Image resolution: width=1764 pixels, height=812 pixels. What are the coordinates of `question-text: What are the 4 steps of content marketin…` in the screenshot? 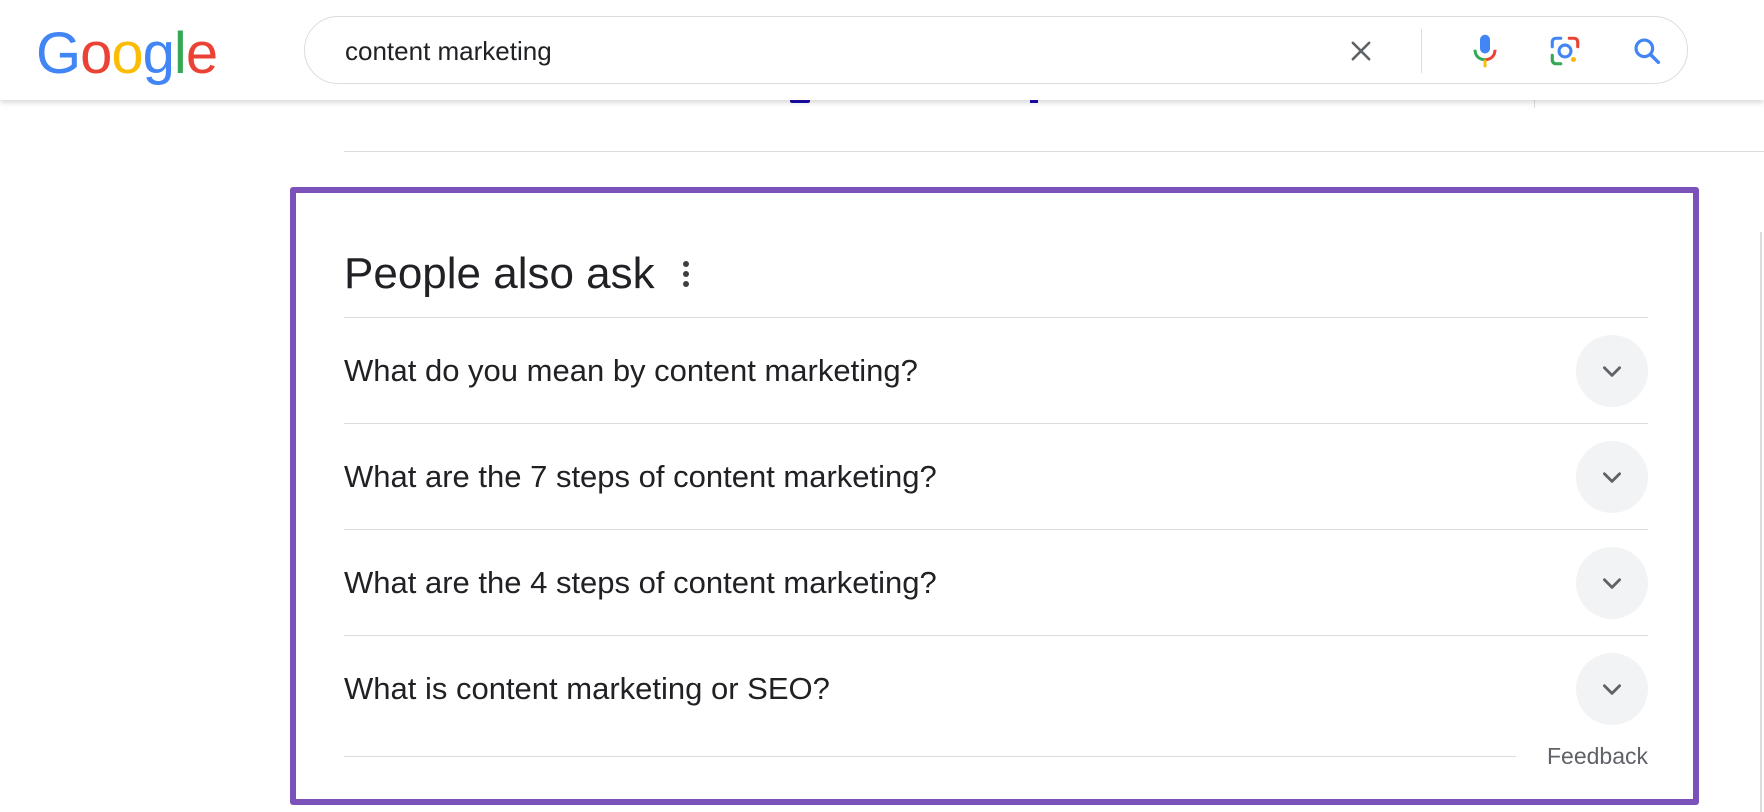 It's located at (640, 582).